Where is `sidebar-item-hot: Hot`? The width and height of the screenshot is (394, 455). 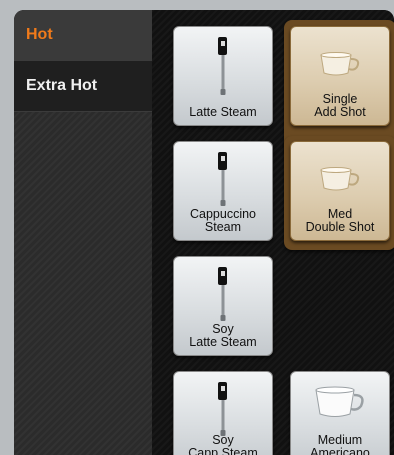
sidebar-item-hot: Hot is located at coordinates (83, 35).